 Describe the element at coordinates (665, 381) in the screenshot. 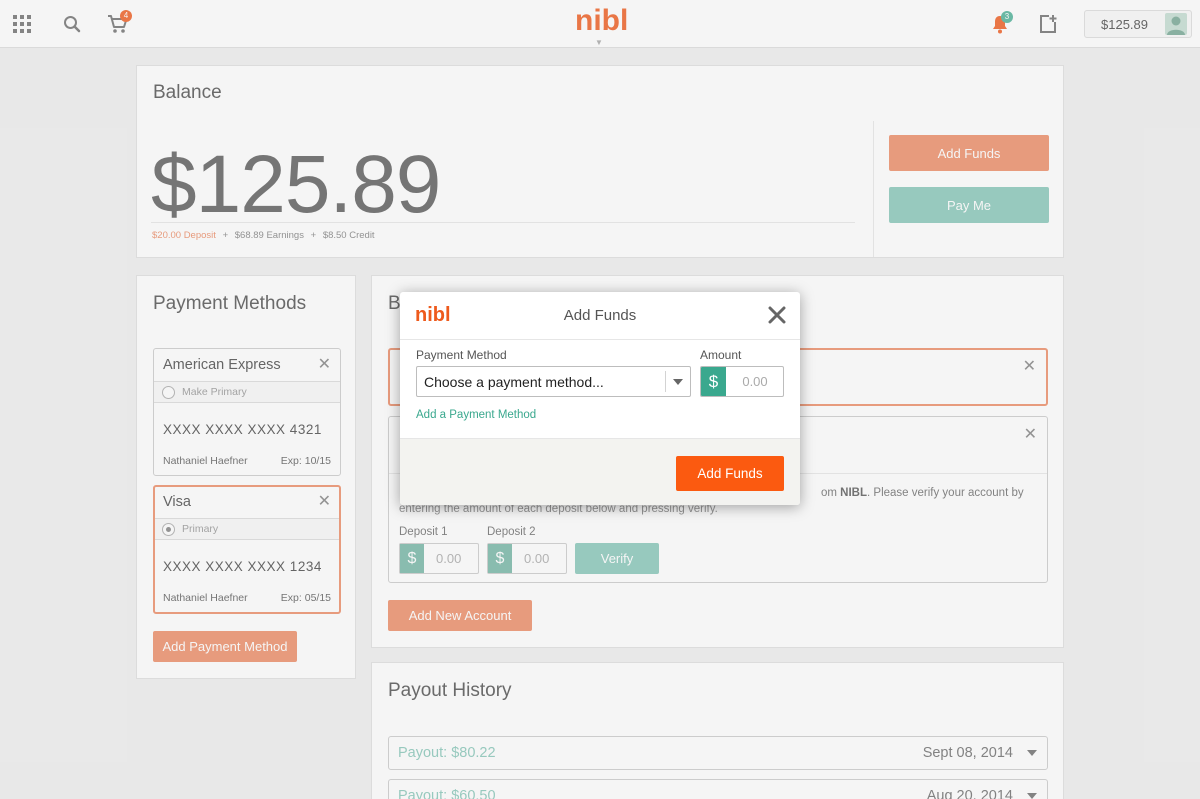

I see `select-separator` at that location.